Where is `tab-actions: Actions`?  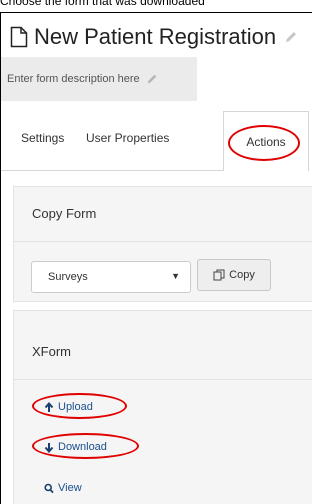
tab-actions: Actions is located at coordinates (266, 141).